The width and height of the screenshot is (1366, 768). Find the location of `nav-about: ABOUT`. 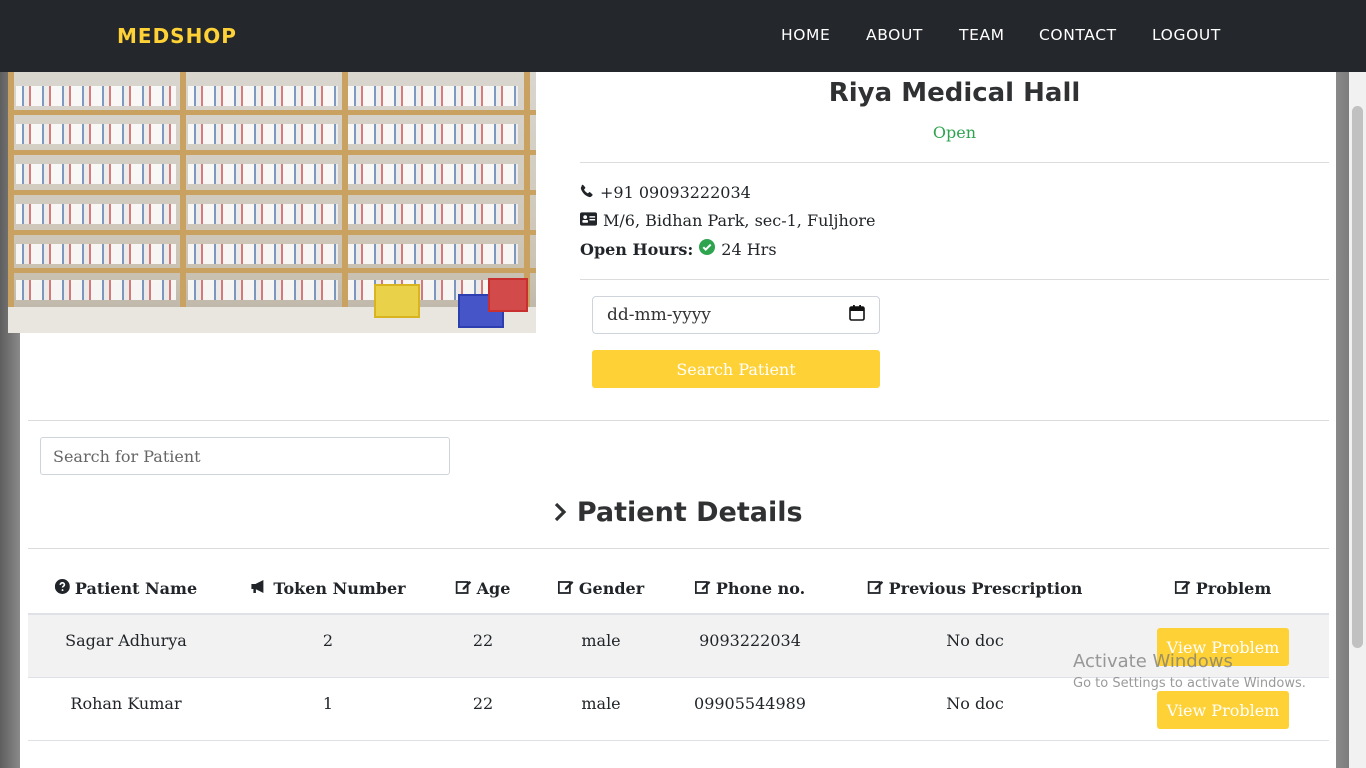

nav-about: ABOUT is located at coordinates (894, 35).